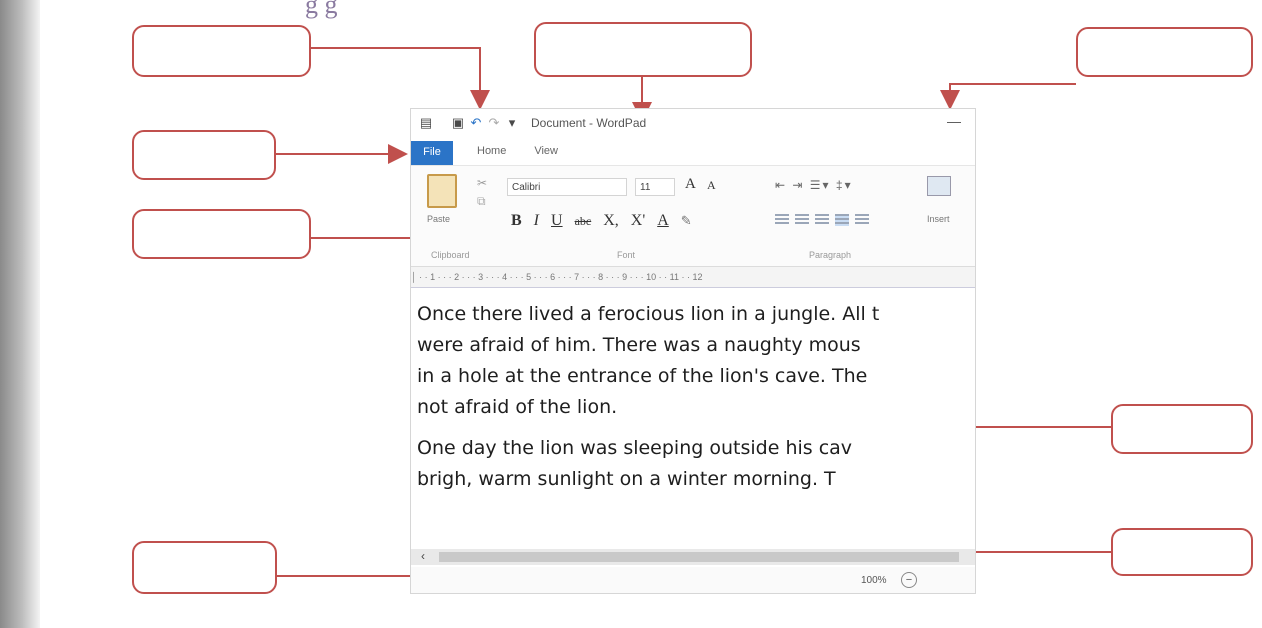 This screenshot has height=628, width=1262. What do you see at coordinates (1164, 52) in the screenshot?
I see `callout-window-controls` at bounding box center [1164, 52].